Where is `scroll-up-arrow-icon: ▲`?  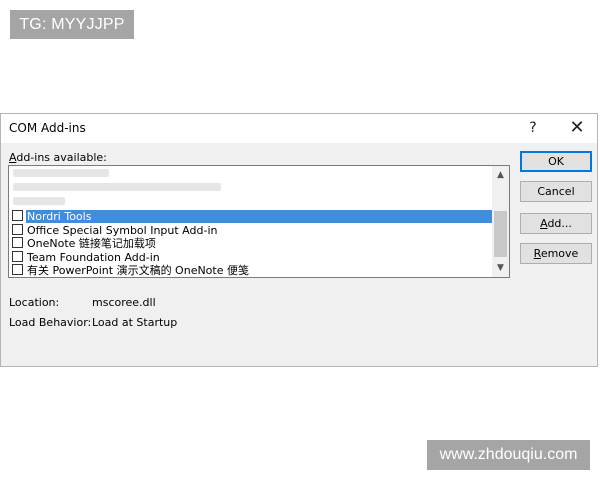 scroll-up-arrow-icon: ▲ is located at coordinates (500, 175).